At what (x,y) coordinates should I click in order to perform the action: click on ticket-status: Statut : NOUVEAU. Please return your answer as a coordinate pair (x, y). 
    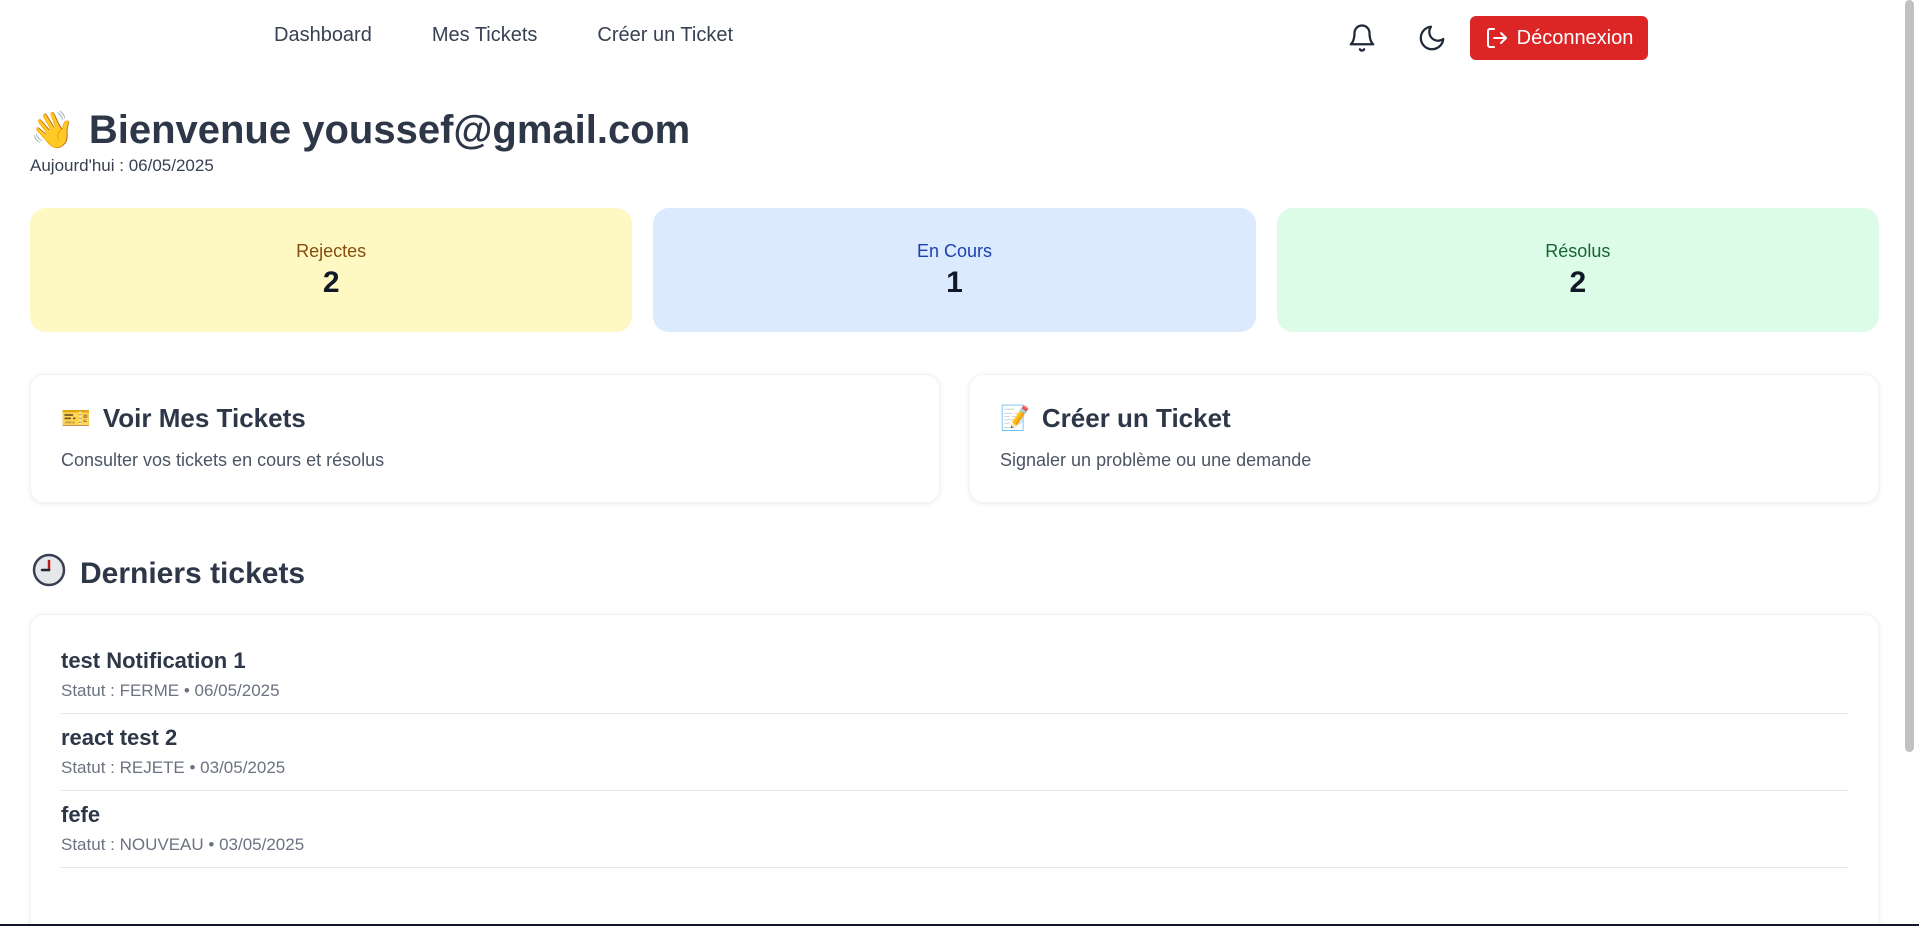
    Looking at the image, I should click on (132, 844).